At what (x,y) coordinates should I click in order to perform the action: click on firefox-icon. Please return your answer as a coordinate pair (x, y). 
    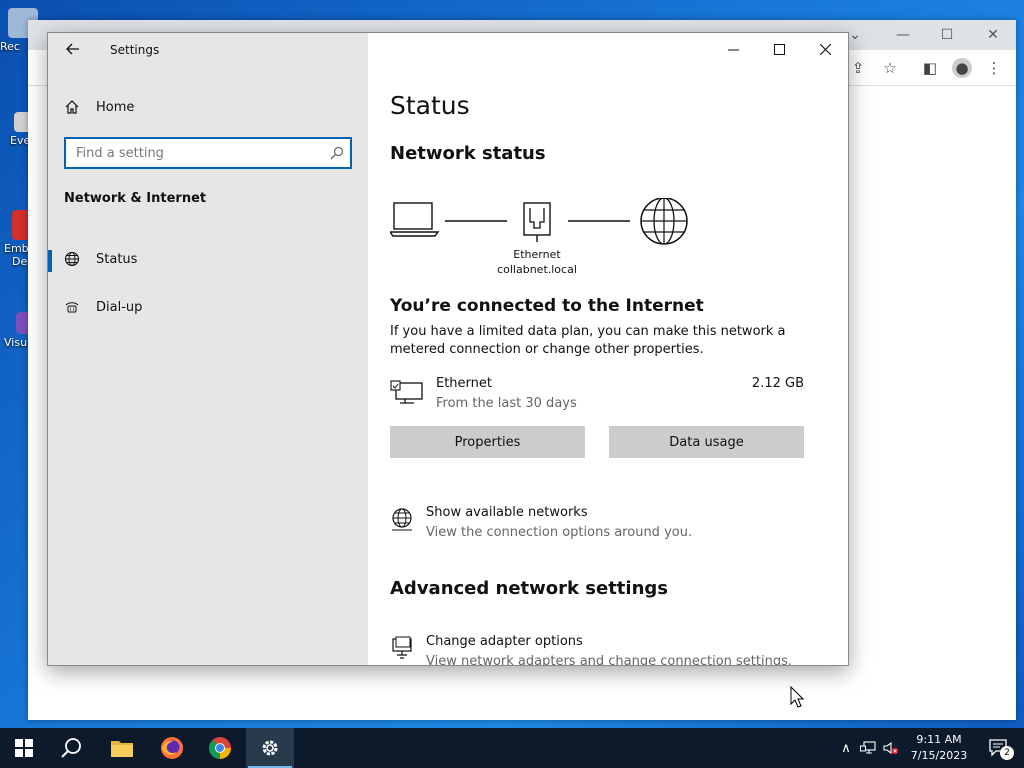
    Looking at the image, I should click on (172, 748).